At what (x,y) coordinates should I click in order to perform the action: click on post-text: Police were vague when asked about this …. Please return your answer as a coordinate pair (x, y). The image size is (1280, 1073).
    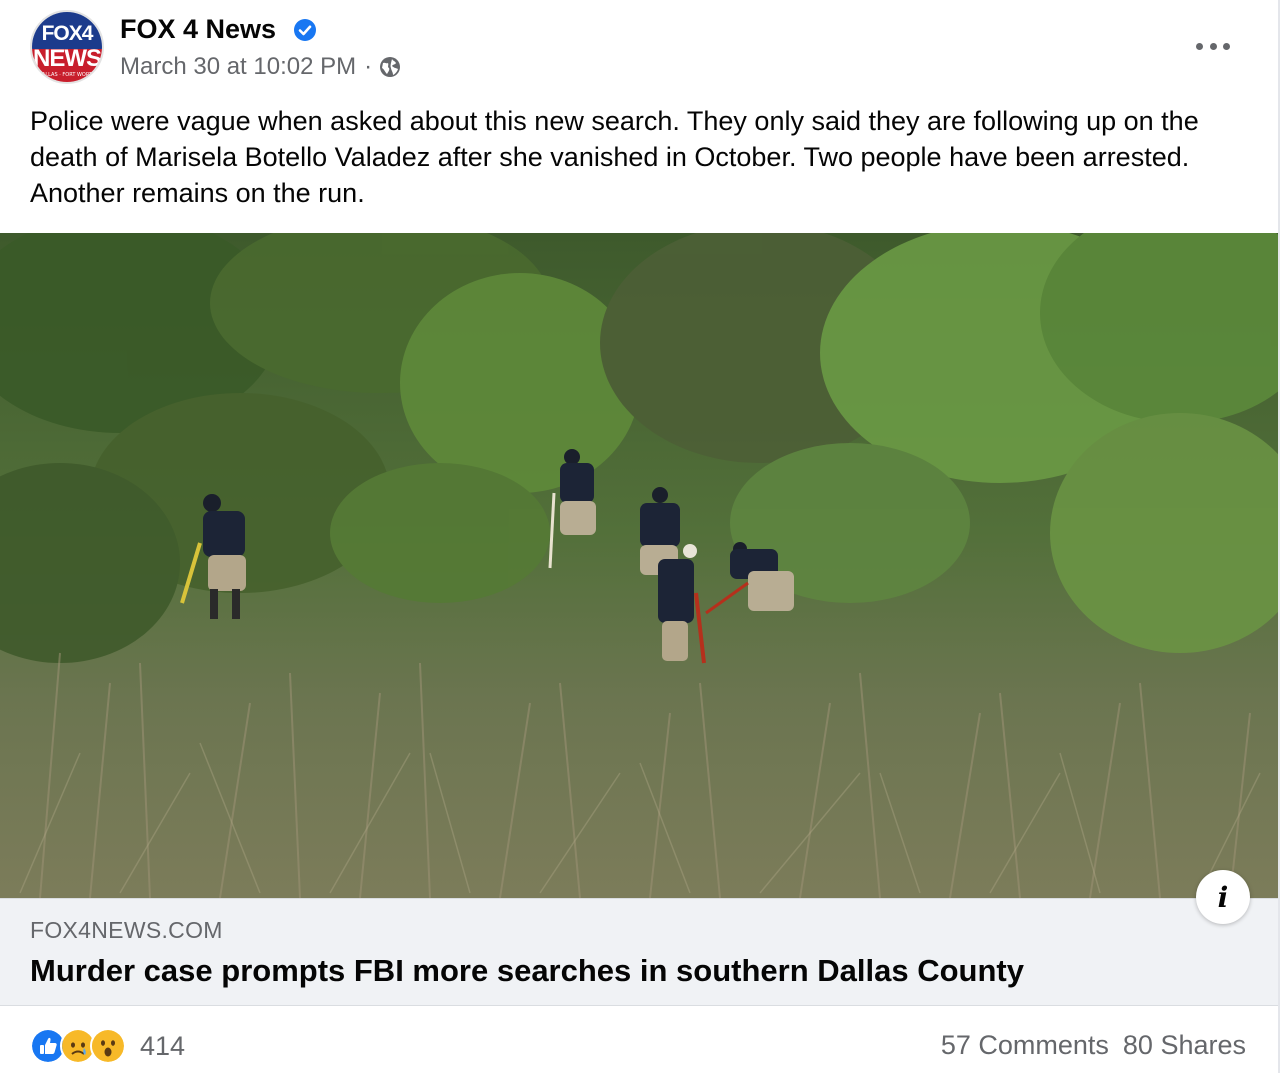
    Looking at the image, I should click on (614, 157).